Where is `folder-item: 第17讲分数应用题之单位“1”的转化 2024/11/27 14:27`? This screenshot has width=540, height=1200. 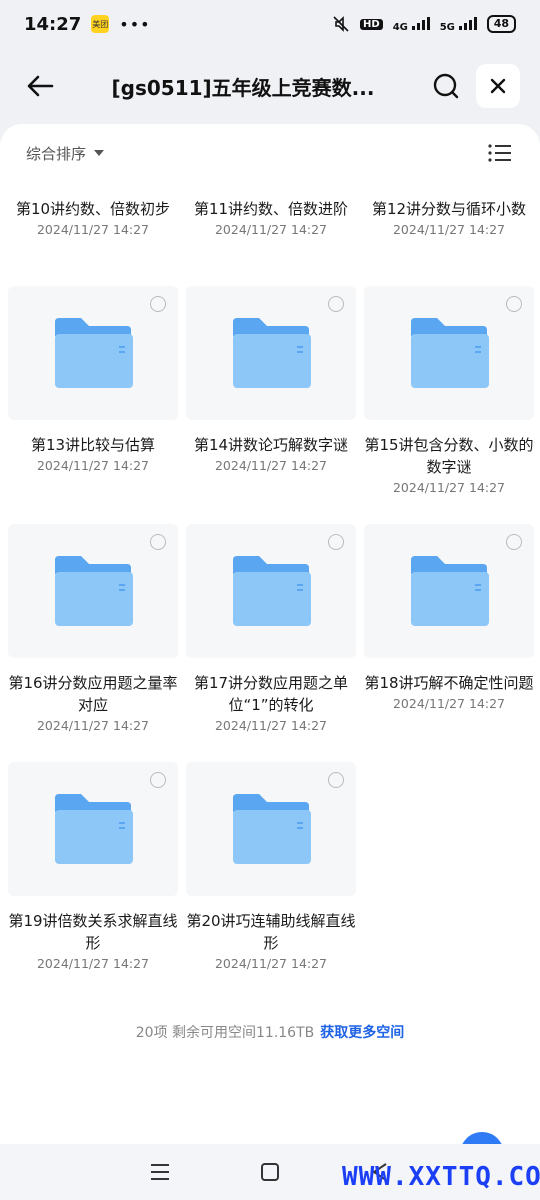
folder-item: 第17讲分数应用题之单位“1”的转化 2024/11/27 14:27 is located at coordinates (271, 628).